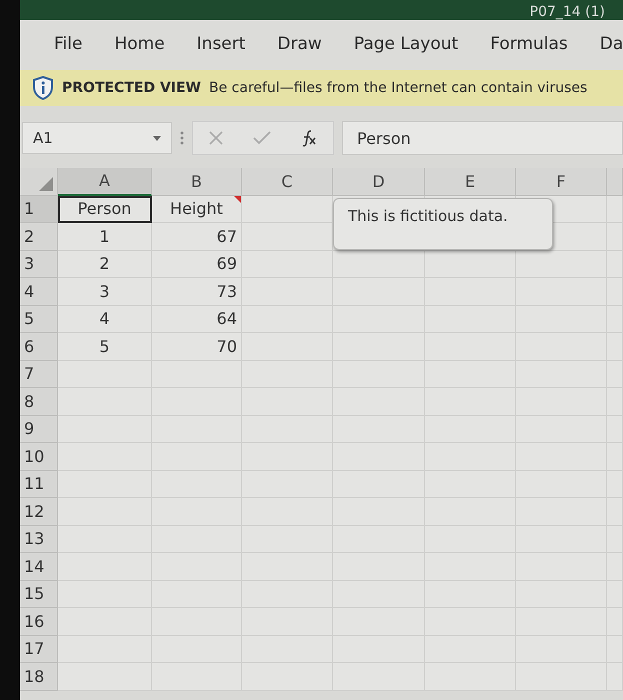  I want to click on caret-icon, so click(157, 138).